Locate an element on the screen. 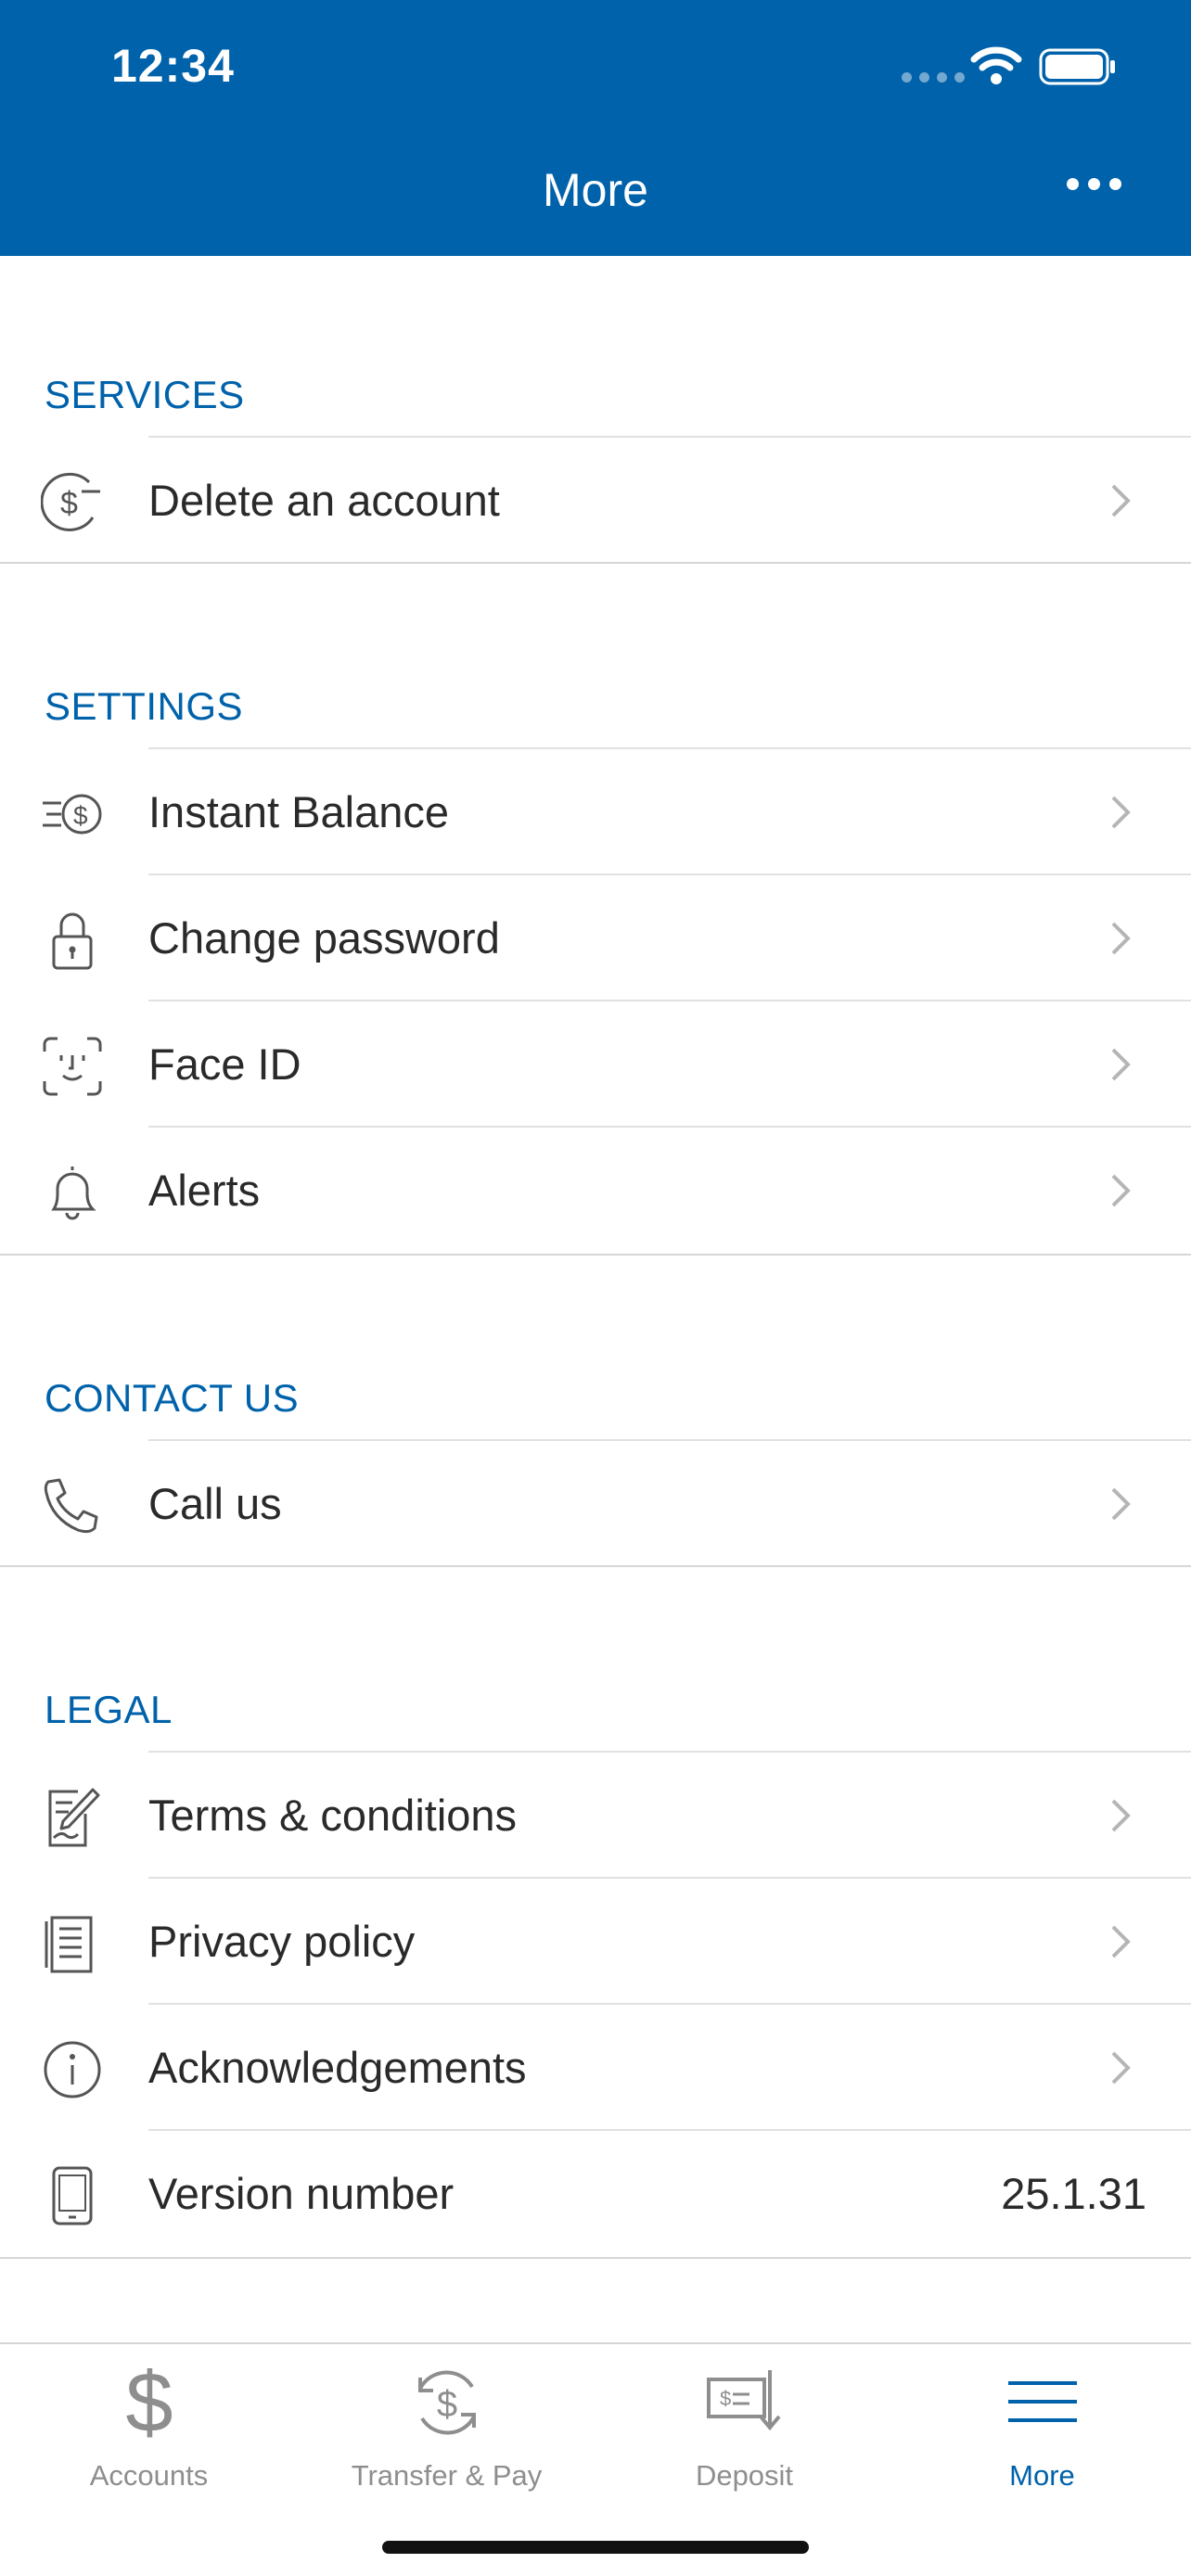 This screenshot has width=1191, height=2576. cellular-signal-icon is located at coordinates (933, 77).